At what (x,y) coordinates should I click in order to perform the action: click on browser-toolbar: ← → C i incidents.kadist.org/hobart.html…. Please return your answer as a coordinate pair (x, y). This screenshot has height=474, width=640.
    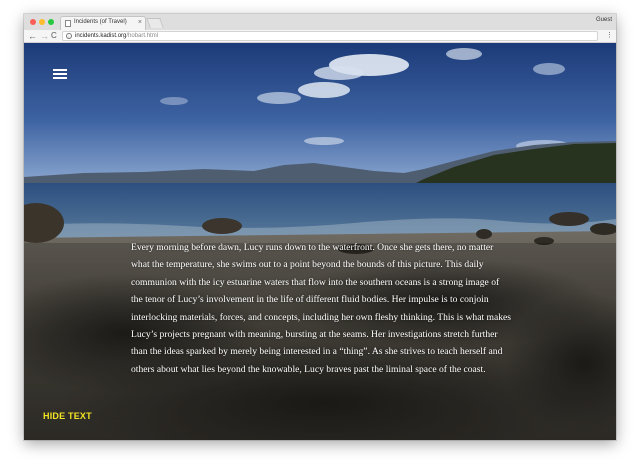
    Looking at the image, I should click on (320, 36).